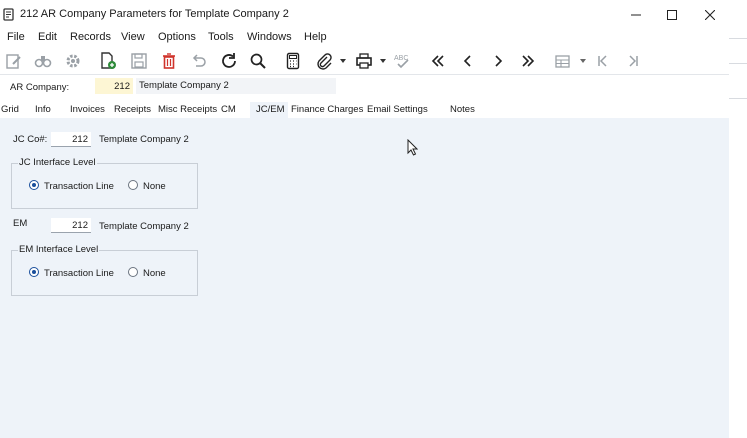  What do you see at coordinates (185, 110) in the screenshot?
I see `tab-misc-receipts: Misc Receipts` at bounding box center [185, 110].